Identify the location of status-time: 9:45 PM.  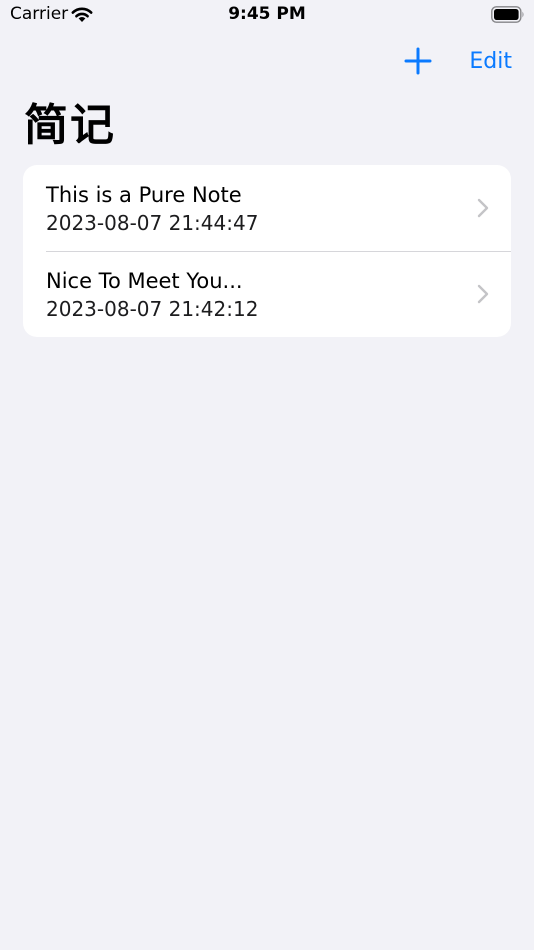
(267, 14).